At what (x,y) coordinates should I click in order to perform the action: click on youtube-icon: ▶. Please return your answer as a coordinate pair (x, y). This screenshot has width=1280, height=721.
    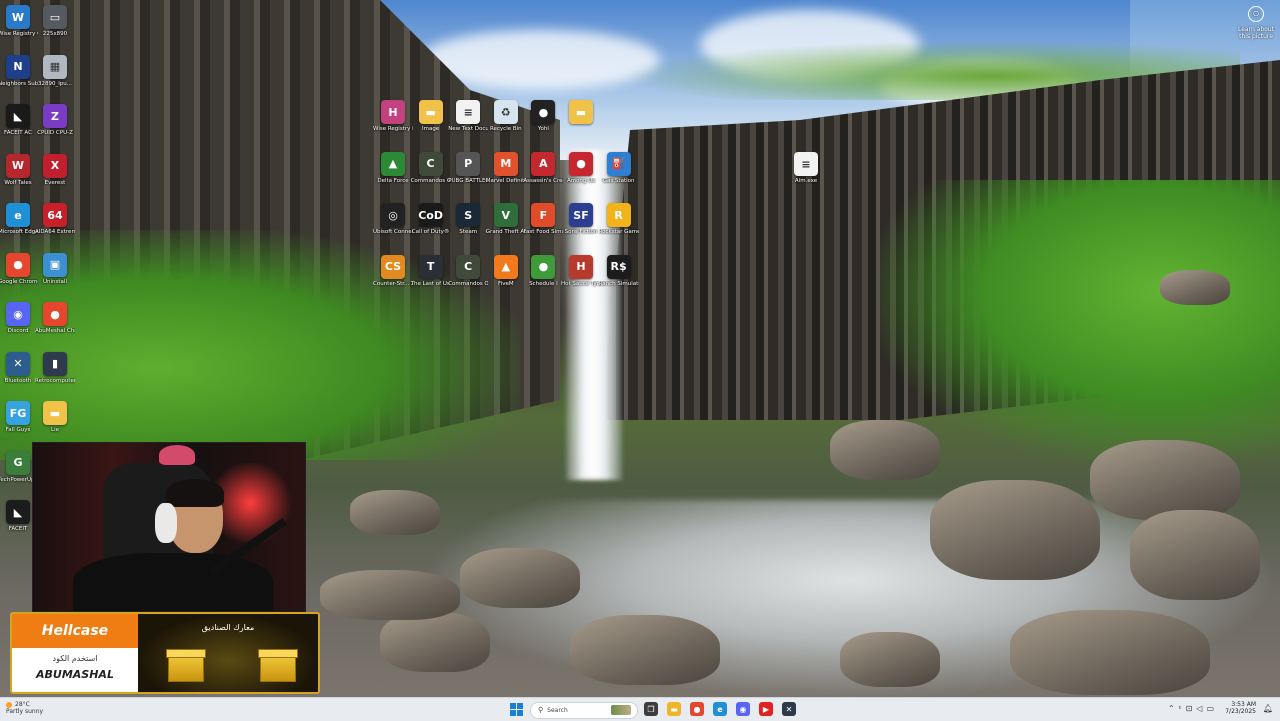
    Looking at the image, I should click on (766, 709).